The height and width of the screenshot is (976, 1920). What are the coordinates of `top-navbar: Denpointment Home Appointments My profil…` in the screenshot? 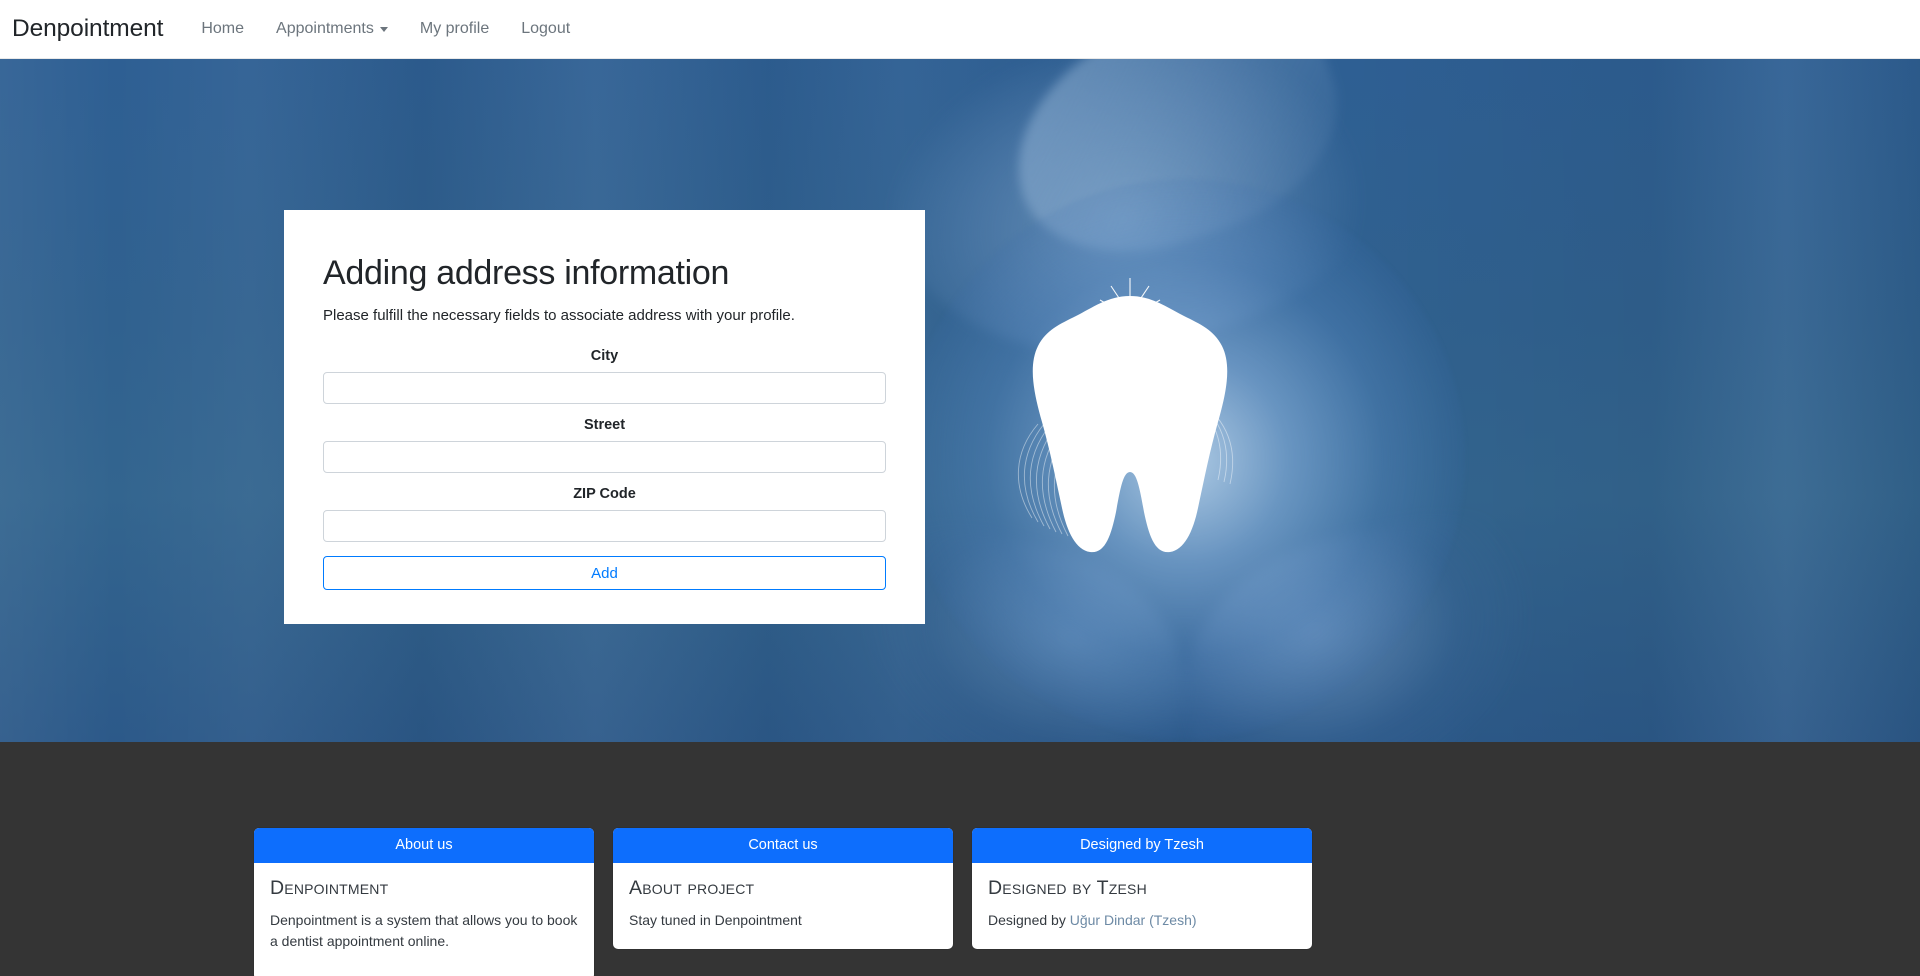 It's located at (960, 29).